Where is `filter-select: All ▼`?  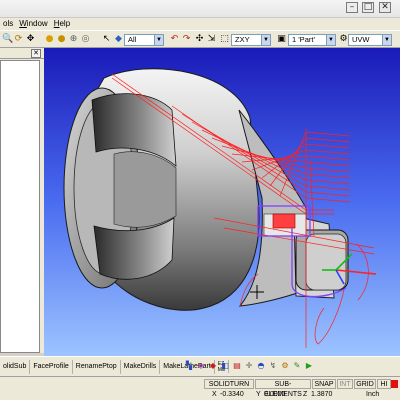 filter-select: All ▼ is located at coordinates (144, 40).